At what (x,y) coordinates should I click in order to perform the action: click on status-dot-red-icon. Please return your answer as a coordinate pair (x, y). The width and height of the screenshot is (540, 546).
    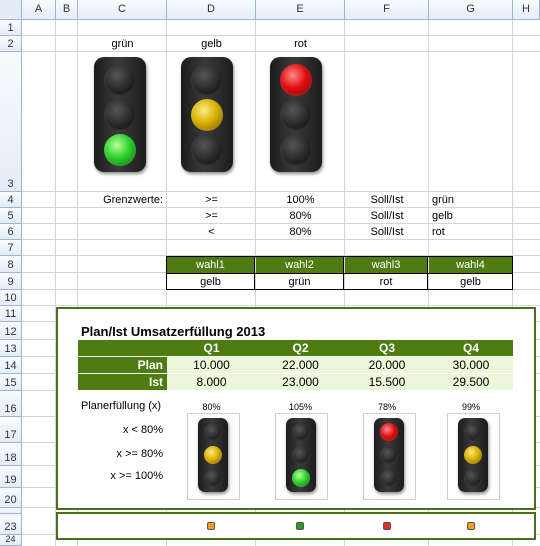
    Looking at the image, I should click on (387, 526).